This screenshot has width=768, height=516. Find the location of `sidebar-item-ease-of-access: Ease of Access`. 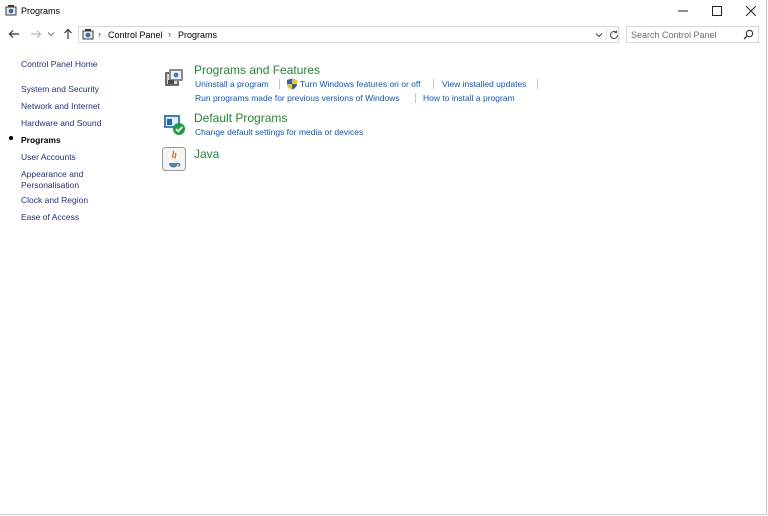

sidebar-item-ease-of-access: Ease of Access is located at coordinates (50, 217).